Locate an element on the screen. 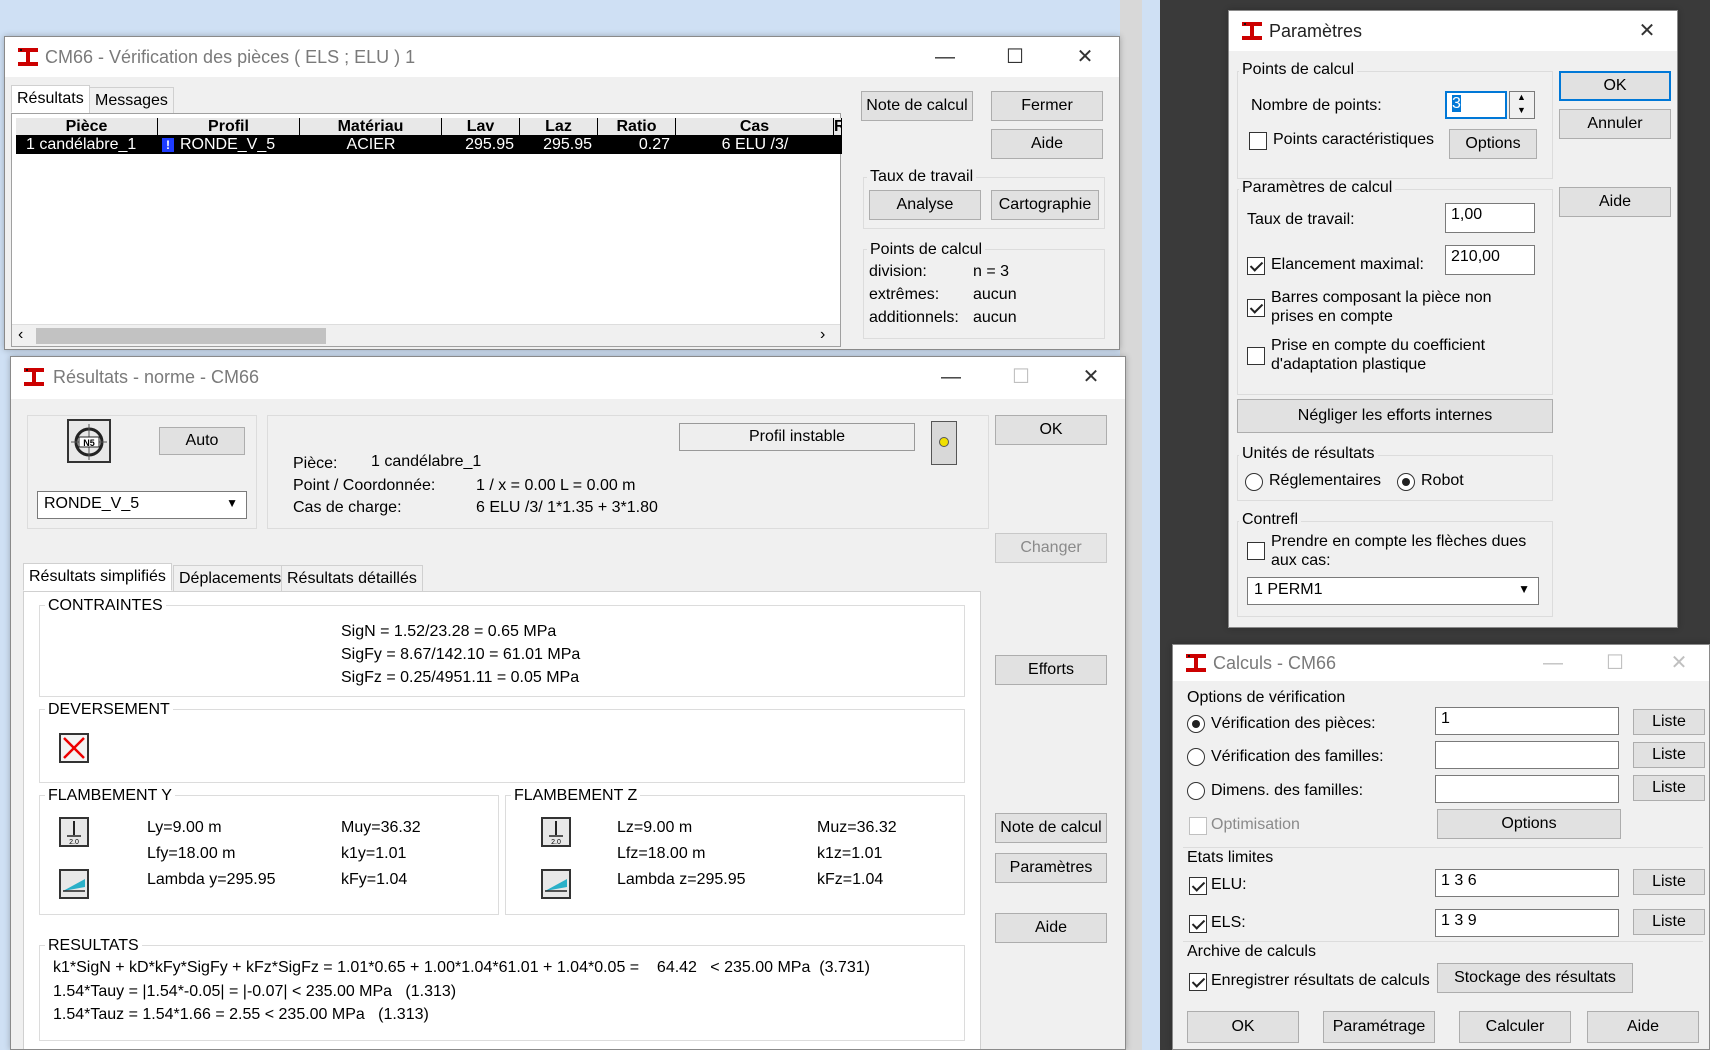 Image resolution: width=1710 pixels, height=1050 pixels. elu-input: 1 3 6 is located at coordinates (1527, 883).